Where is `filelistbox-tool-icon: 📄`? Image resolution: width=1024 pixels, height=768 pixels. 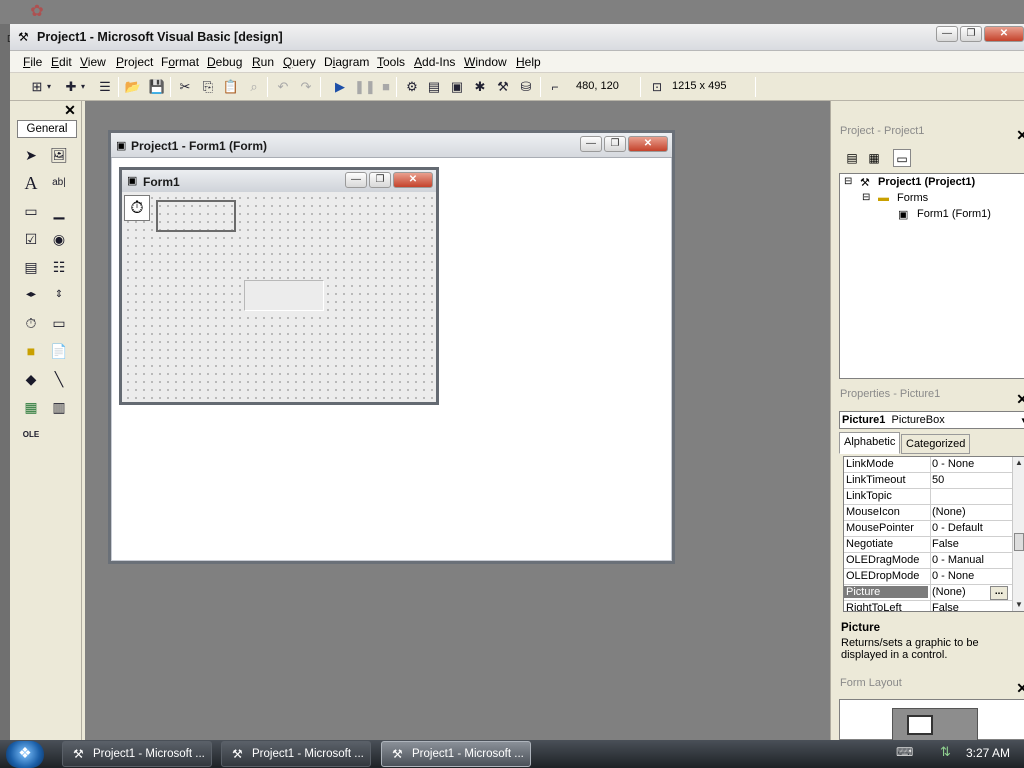 filelistbox-tool-icon: 📄 is located at coordinates (59, 351).